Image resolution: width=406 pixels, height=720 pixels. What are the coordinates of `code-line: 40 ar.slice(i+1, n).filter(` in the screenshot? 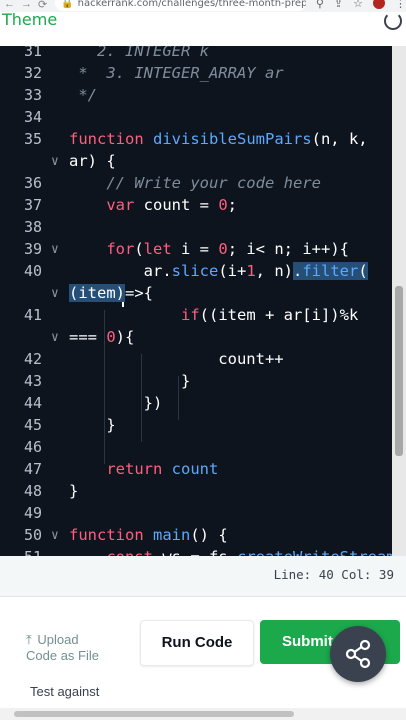 It's located at (196, 271).